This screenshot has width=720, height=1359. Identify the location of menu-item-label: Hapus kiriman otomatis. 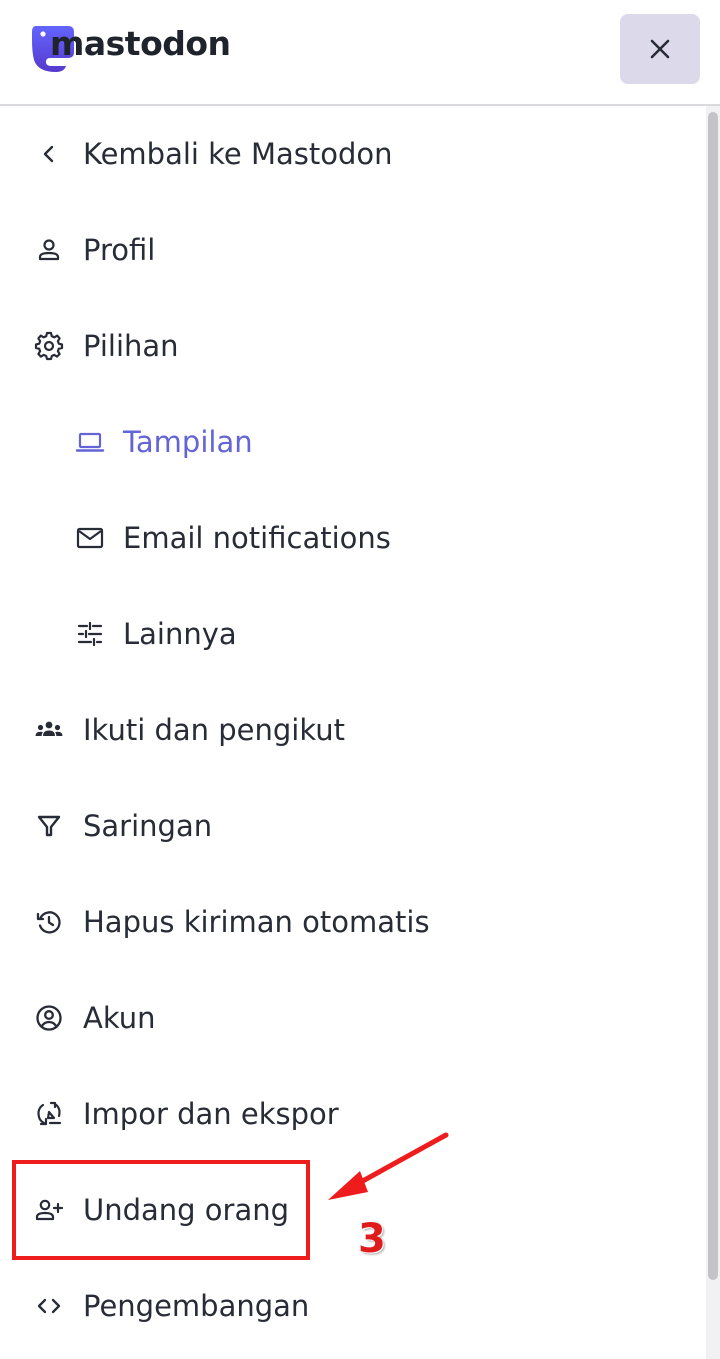
(256, 922).